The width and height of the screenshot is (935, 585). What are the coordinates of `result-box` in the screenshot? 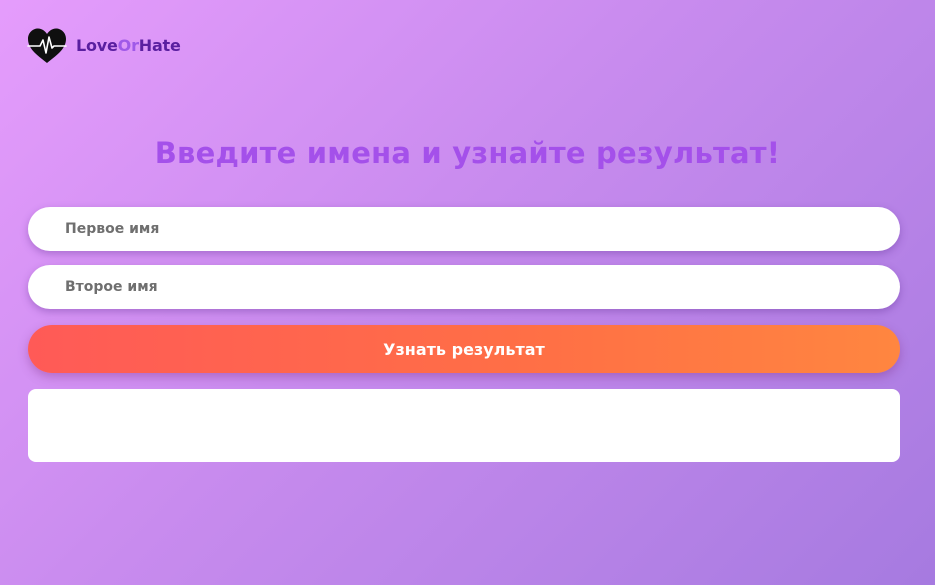 It's located at (464, 425).